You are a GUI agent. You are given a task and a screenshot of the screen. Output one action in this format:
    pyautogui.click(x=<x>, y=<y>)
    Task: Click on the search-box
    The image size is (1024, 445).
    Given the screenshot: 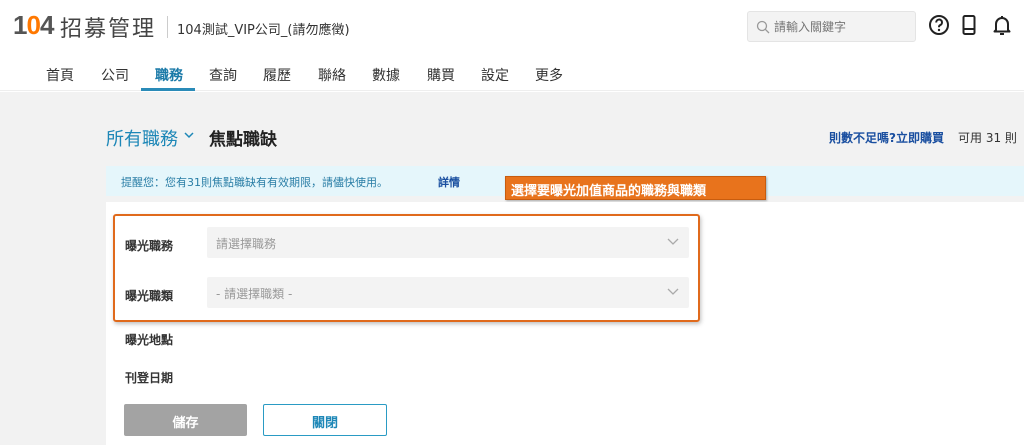 What is the action you would take?
    pyautogui.click(x=831, y=26)
    